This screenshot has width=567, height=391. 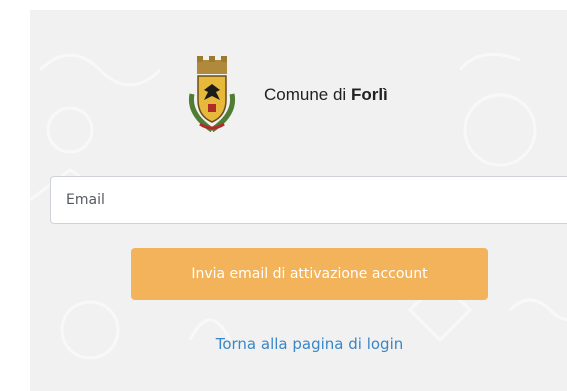 I want to click on back-to-login-link: Torna alla pagina di login, so click(x=309, y=344).